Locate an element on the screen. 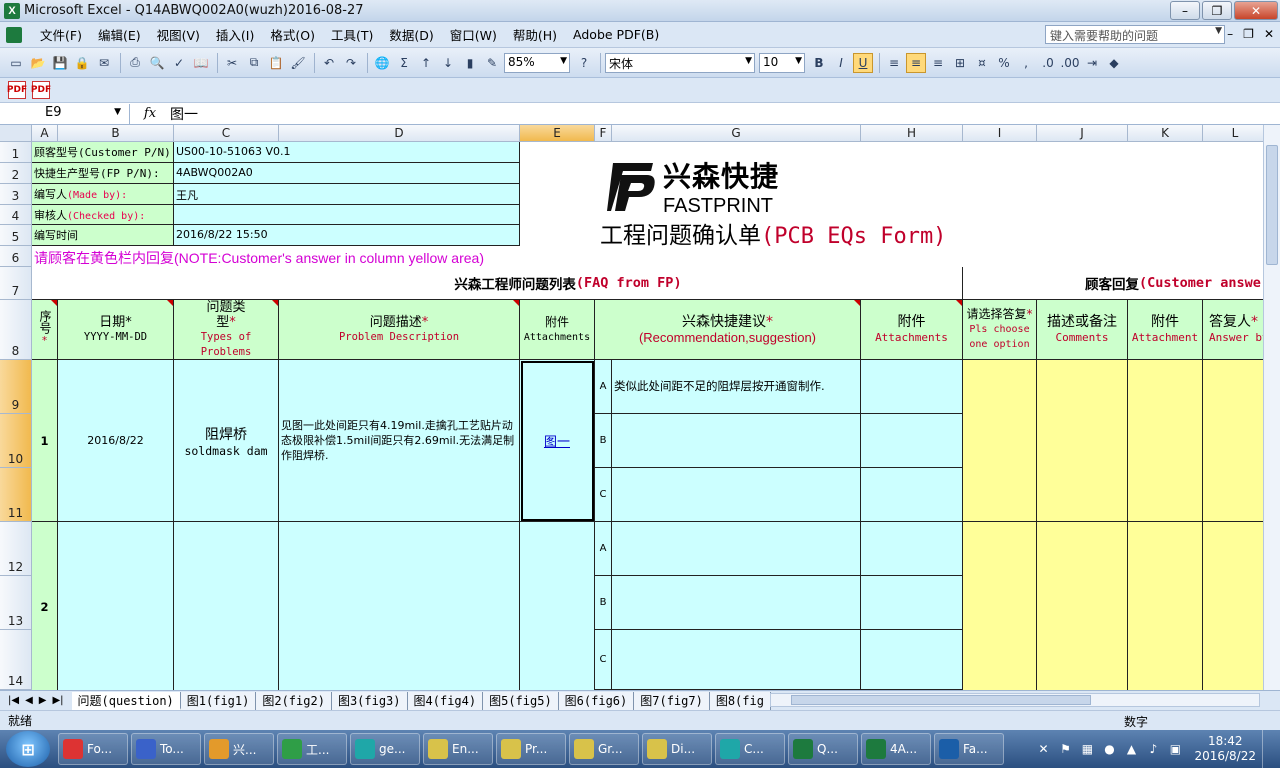 This screenshot has width=1280, height=768. percent-icon: % is located at coordinates (1004, 63).